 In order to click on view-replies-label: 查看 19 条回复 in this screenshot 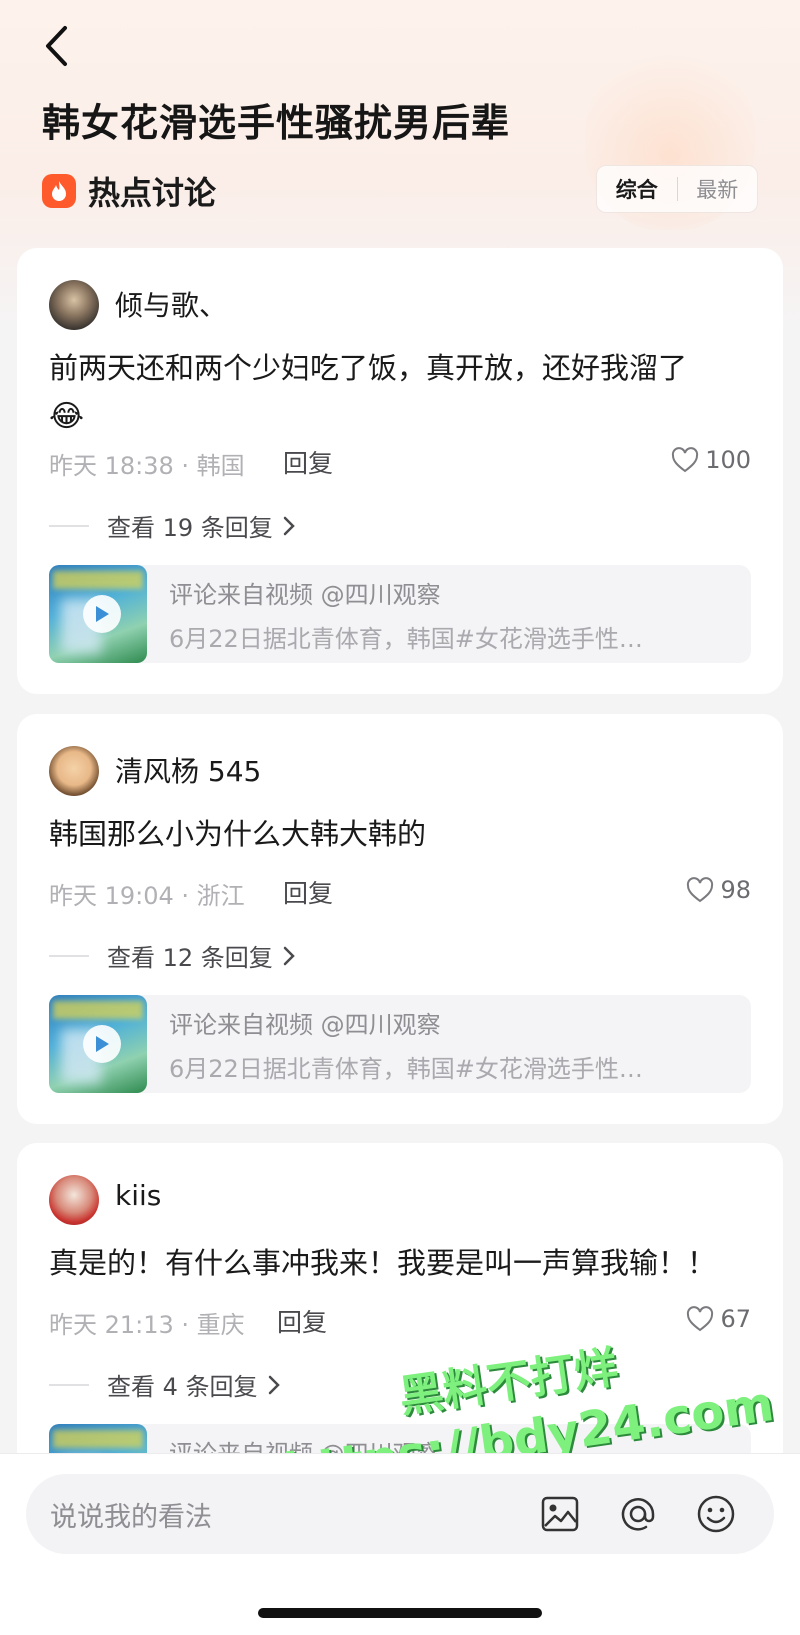, I will do `click(190, 528)`.